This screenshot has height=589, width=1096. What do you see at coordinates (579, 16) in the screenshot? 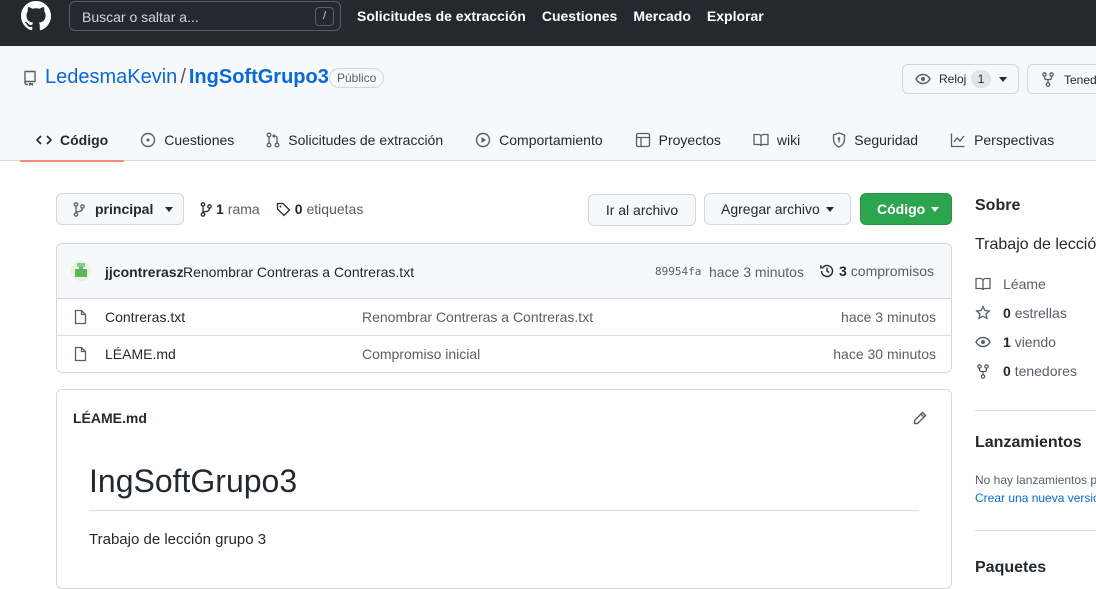
I see `nav-issues: Cuestiones` at bounding box center [579, 16].